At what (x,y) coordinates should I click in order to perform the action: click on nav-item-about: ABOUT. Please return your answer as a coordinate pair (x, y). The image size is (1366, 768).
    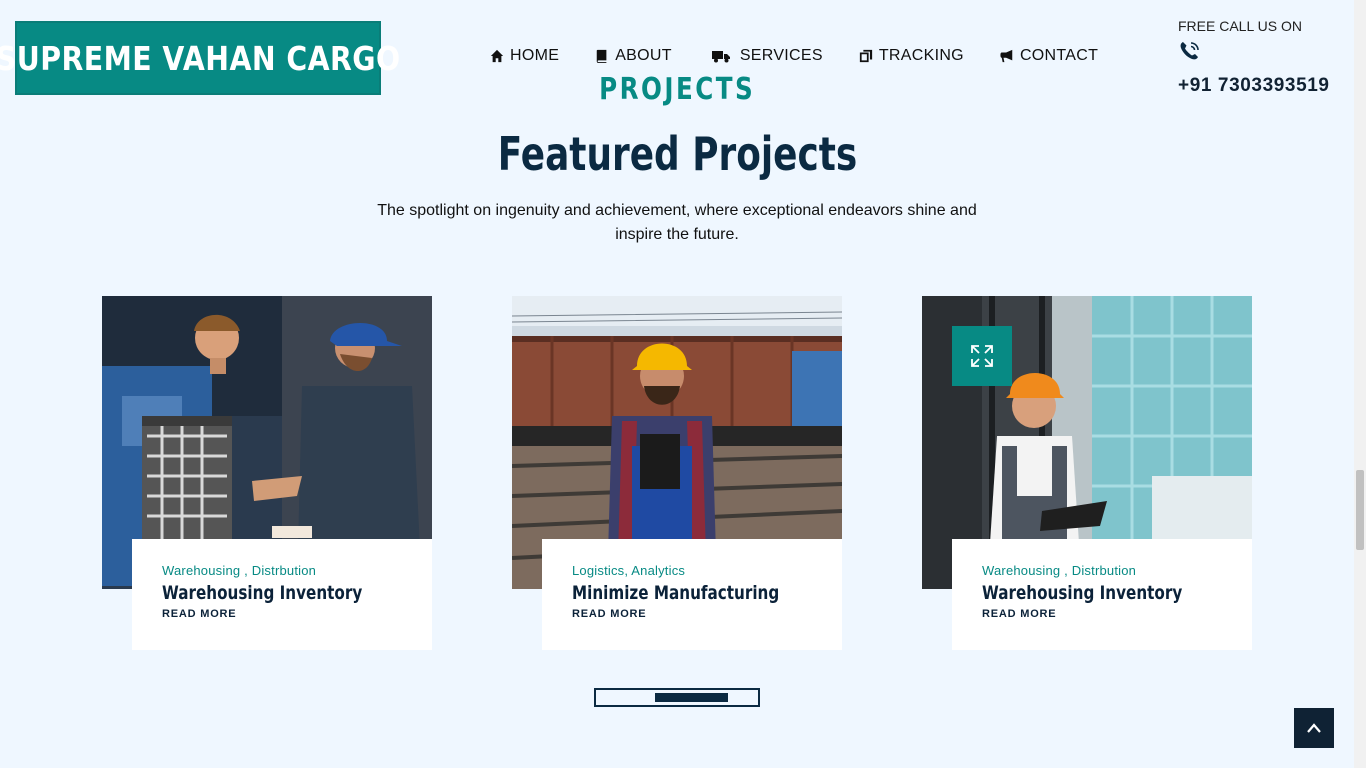
    Looking at the image, I should click on (633, 56).